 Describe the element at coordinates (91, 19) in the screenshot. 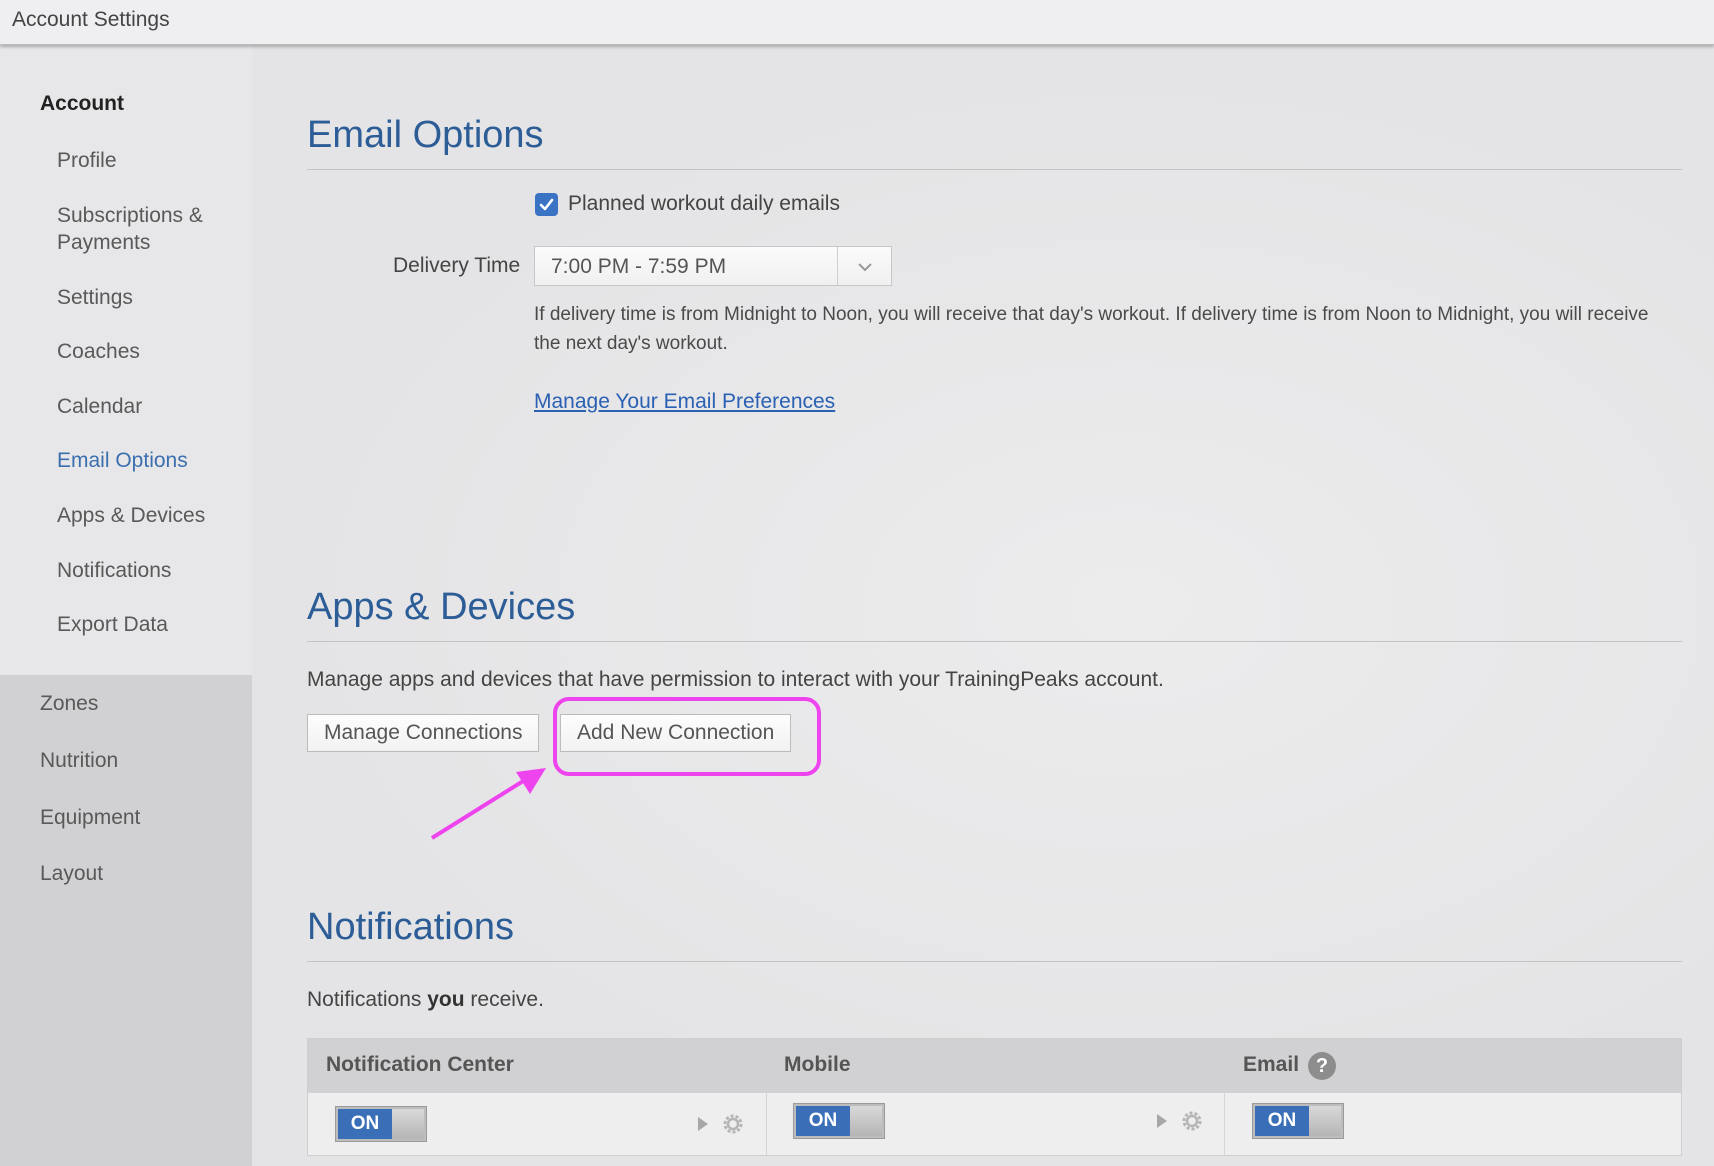

I see `window-title: Account Settings` at that location.